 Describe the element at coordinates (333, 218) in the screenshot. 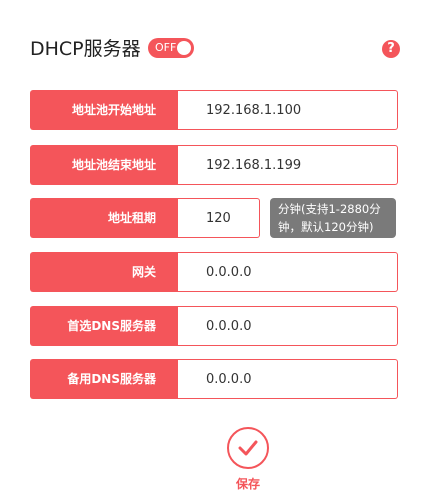

I see `lease-hint: 分钟(支持1-2880分钟，默认120分钟)` at that location.